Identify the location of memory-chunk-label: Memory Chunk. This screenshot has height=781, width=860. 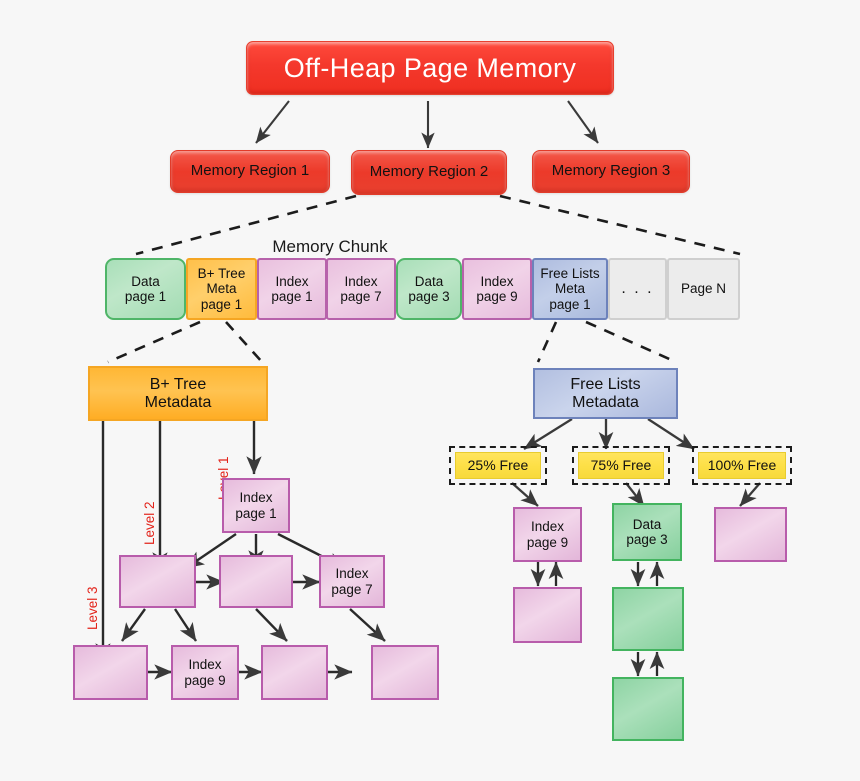
(330, 247).